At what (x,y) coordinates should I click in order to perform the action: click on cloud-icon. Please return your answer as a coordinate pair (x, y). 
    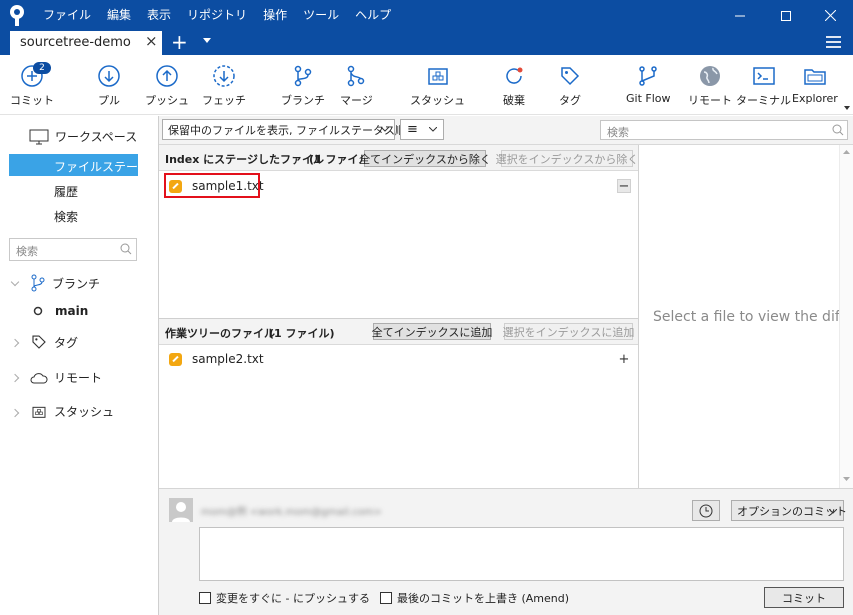
    Looking at the image, I should click on (39, 377).